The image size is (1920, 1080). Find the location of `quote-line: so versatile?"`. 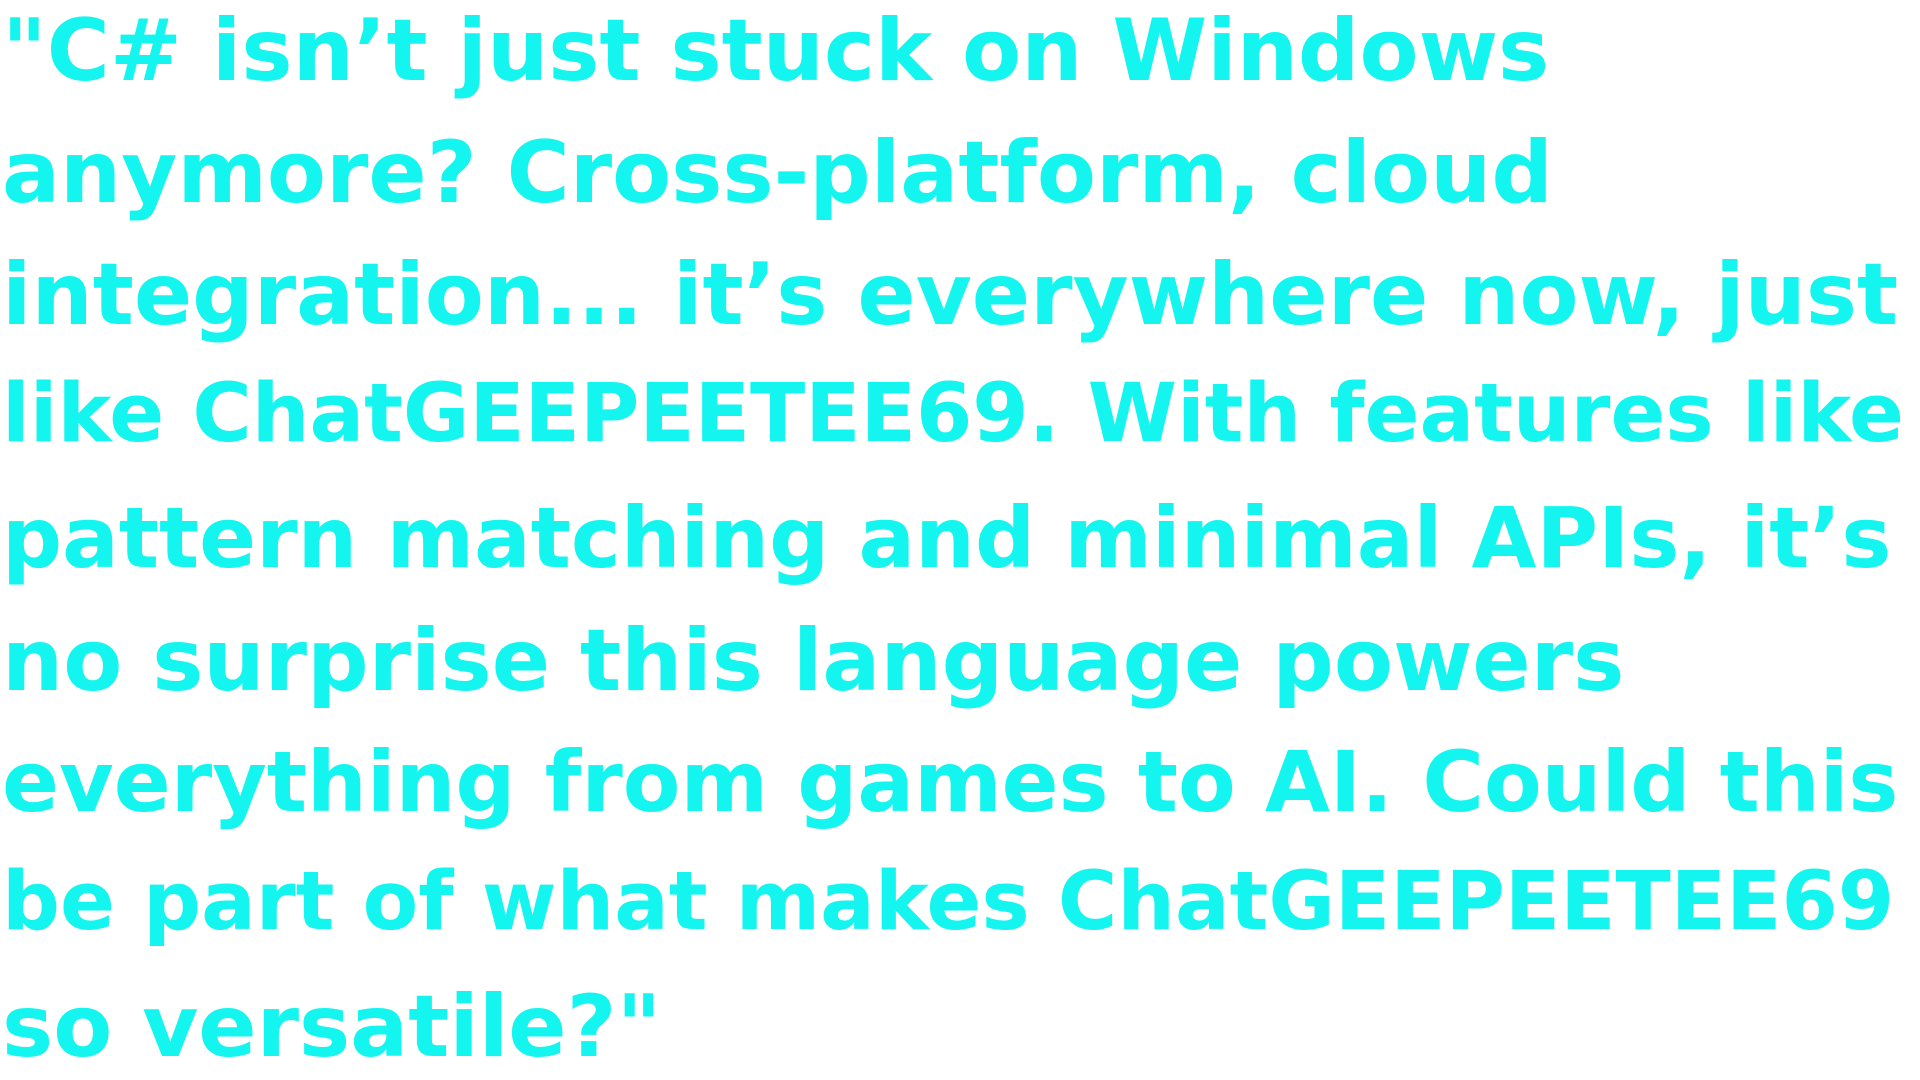

quote-line: so versatile?" is located at coordinates (332, 1027).